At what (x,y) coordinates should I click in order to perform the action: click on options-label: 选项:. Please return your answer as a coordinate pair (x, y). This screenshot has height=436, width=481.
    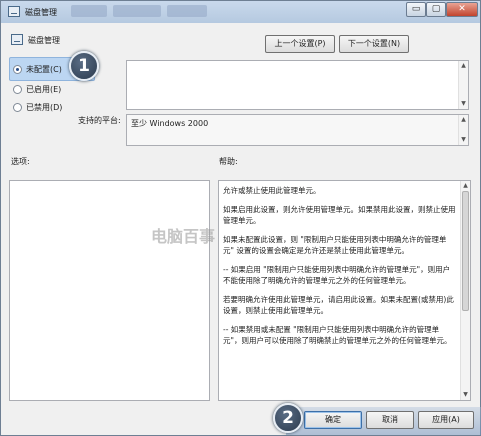
    Looking at the image, I should click on (20, 161).